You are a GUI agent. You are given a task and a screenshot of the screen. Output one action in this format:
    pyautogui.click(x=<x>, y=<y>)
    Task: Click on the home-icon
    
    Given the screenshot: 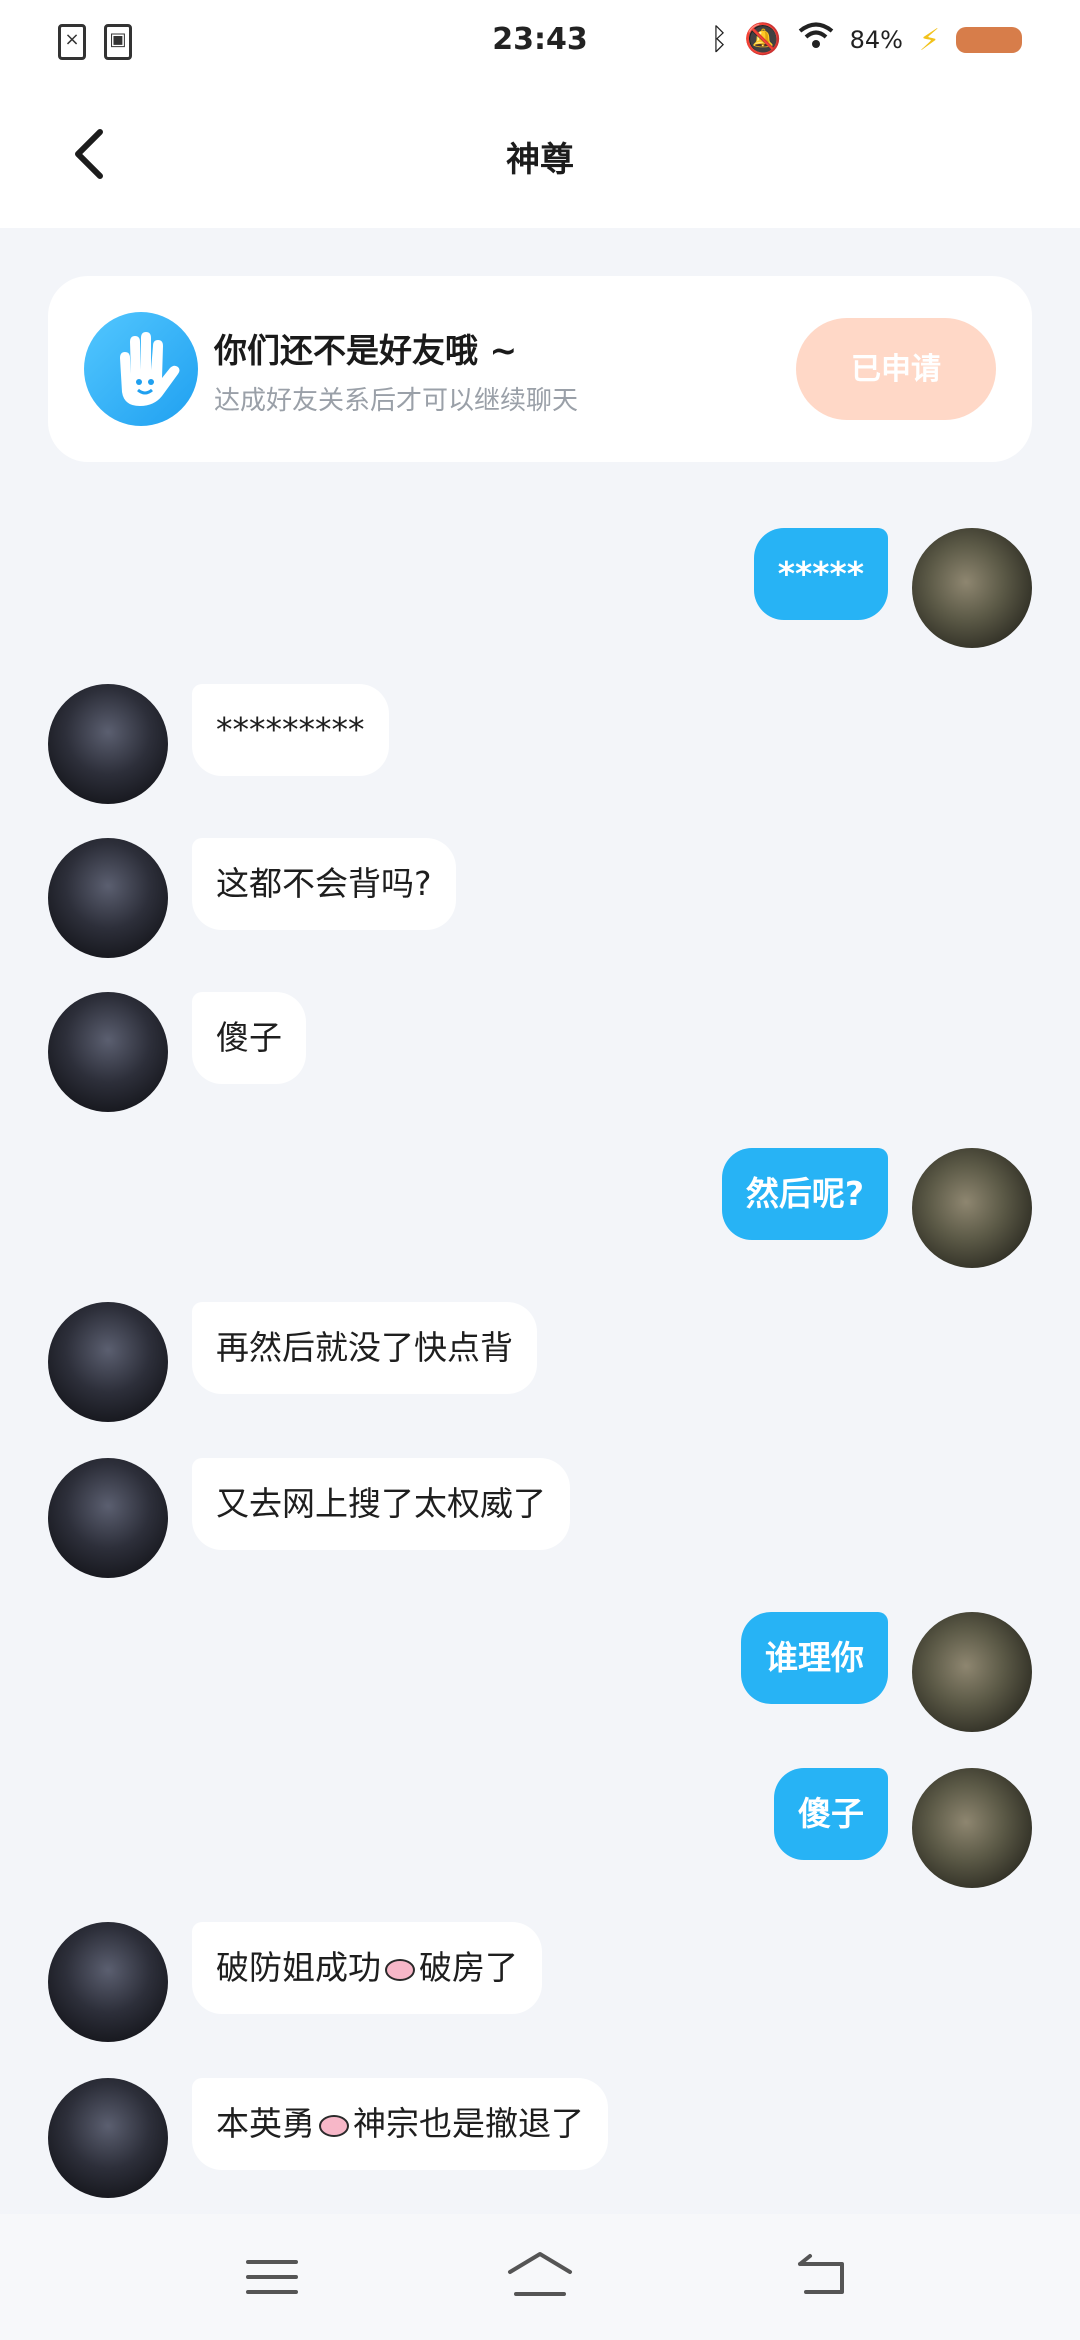 What is the action you would take?
    pyautogui.click(x=540, y=2277)
    